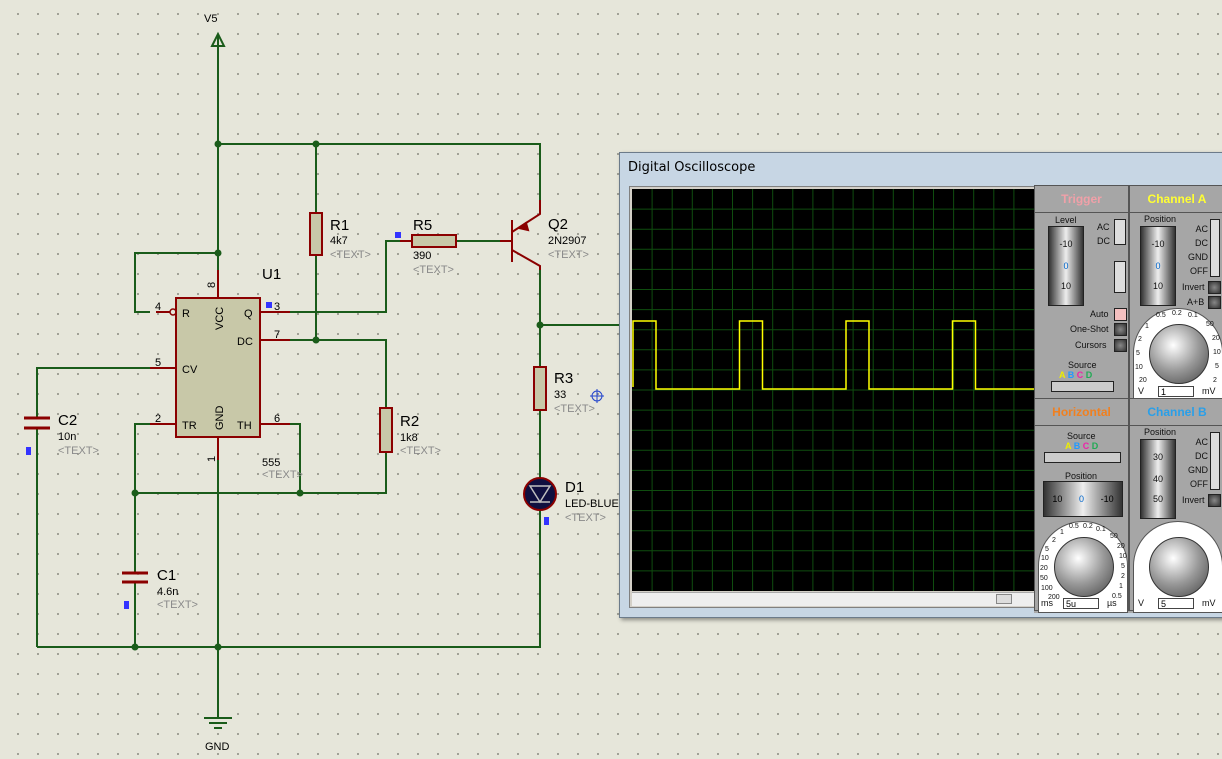 The width and height of the screenshot is (1222, 759). What do you see at coordinates (1120, 345) in the screenshot?
I see `cursors-button` at bounding box center [1120, 345].